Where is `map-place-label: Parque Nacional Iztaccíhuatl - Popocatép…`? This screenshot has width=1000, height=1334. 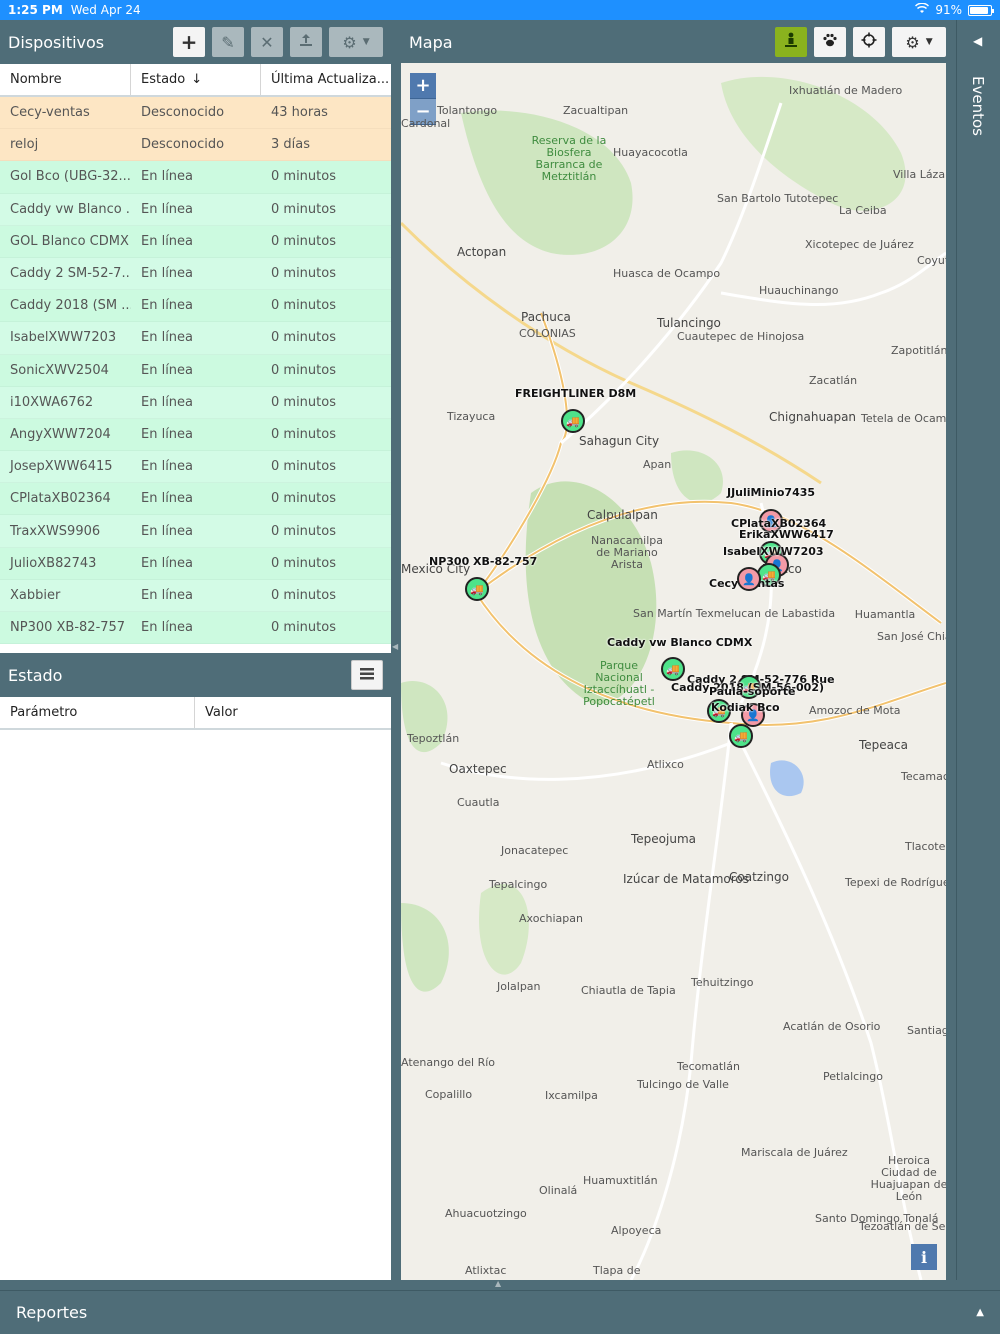 map-place-label: Parque Nacional Iztaccíhuatl - Popocatép… is located at coordinates (619, 683).